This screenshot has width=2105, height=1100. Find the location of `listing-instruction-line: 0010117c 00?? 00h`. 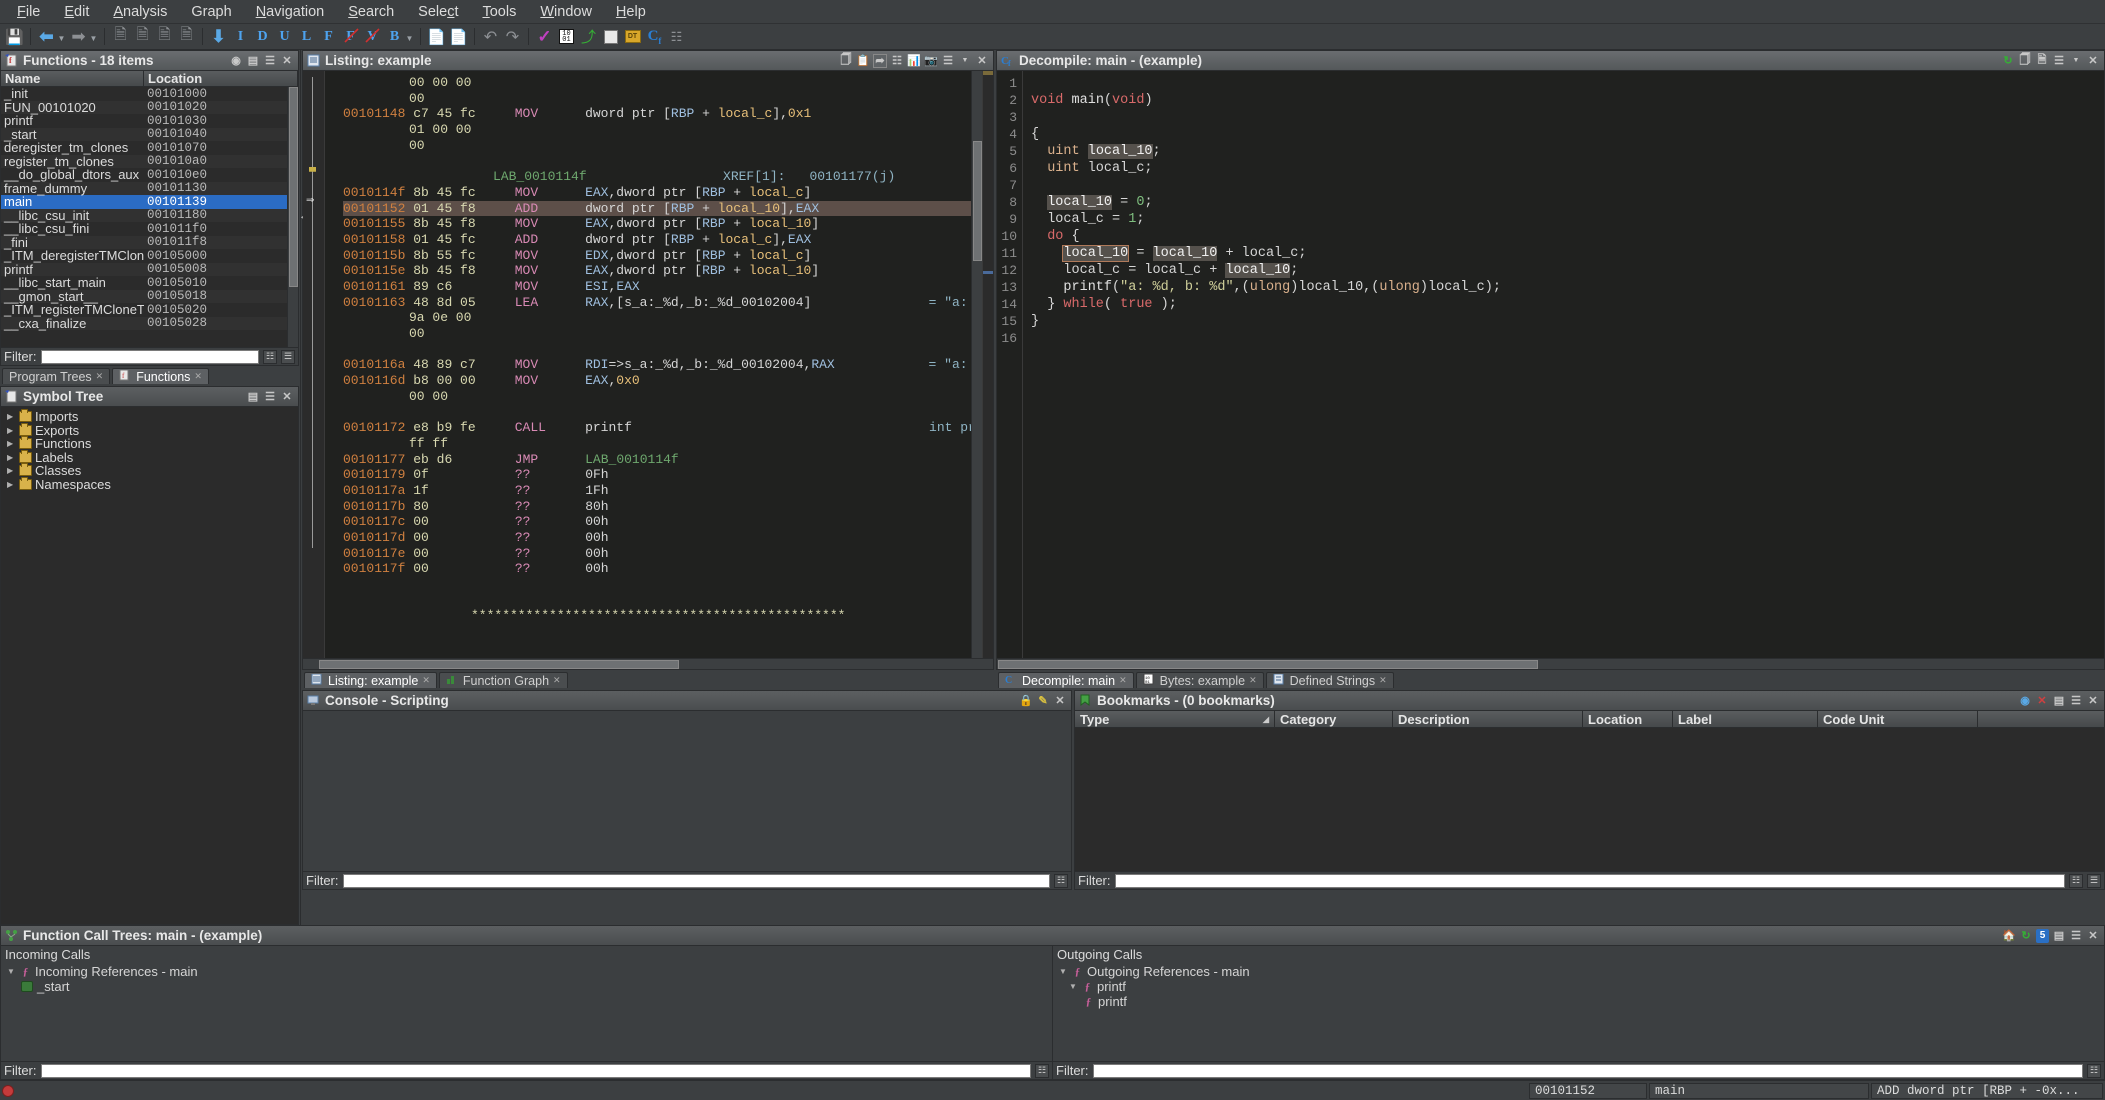

listing-instruction-line: 0010117c 00?? 00h is located at coordinates (668, 522).